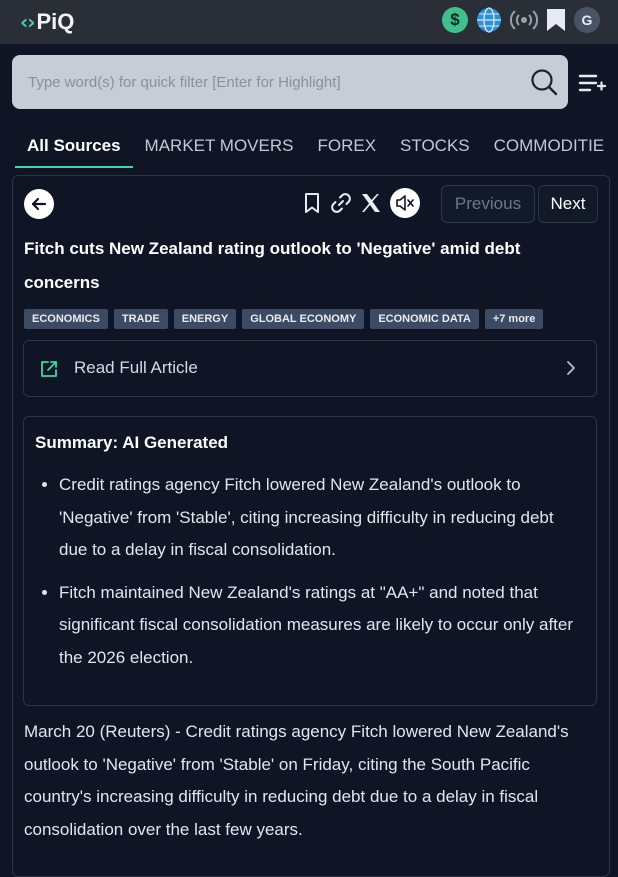  Describe the element at coordinates (549, 148) in the screenshot. I see `tab-commodities: COMMODITIE` at that location.